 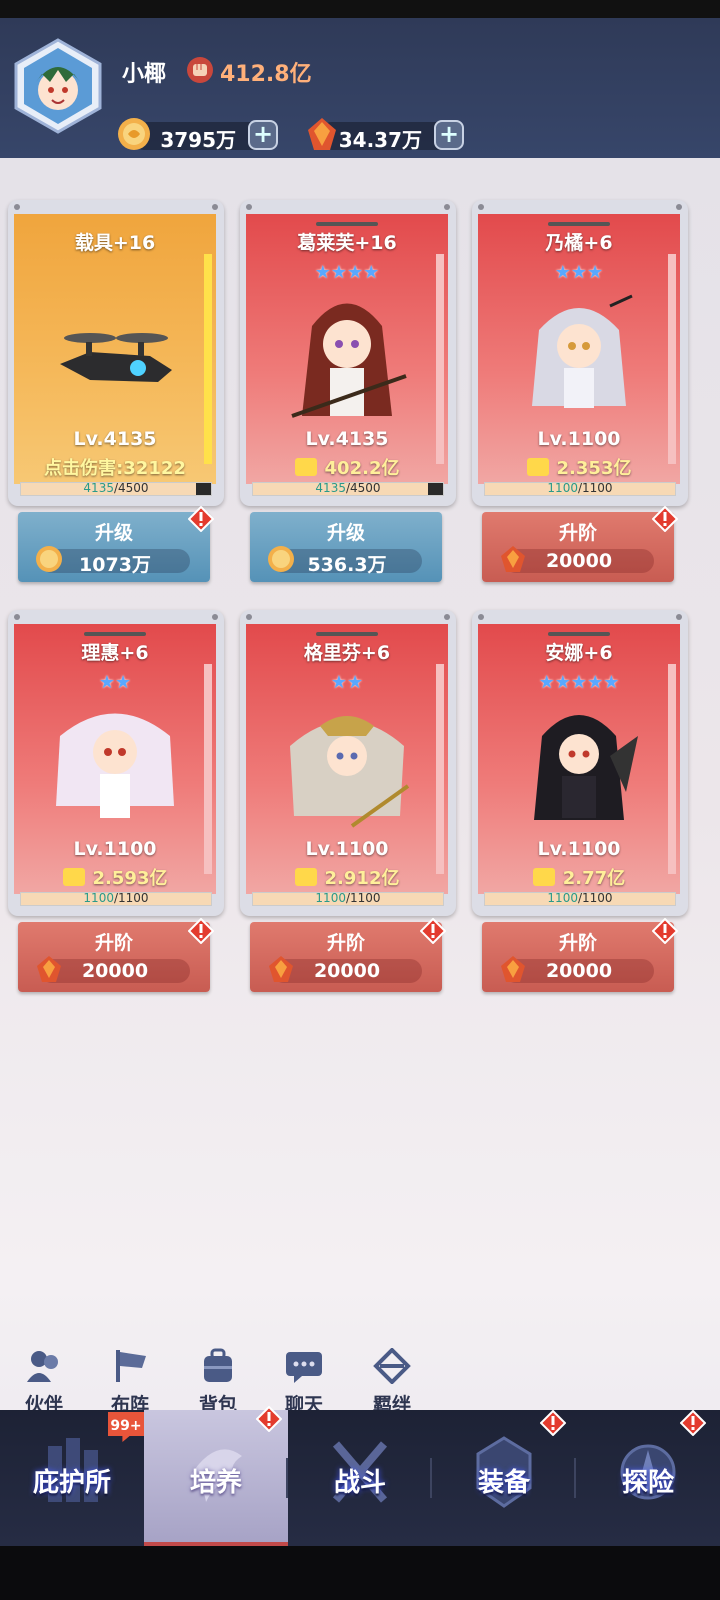 I want to click on upgrade-button: 升级 536.3万, so click(x=346, y=547).